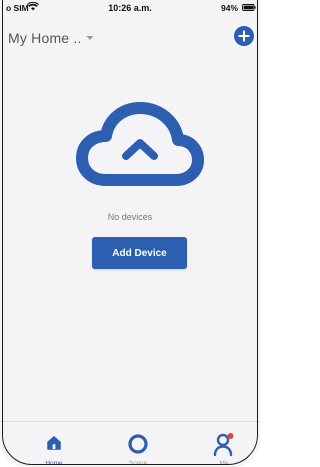 The image size is (320, 467). I want to click on caret-down-icon, so click(90, 38).